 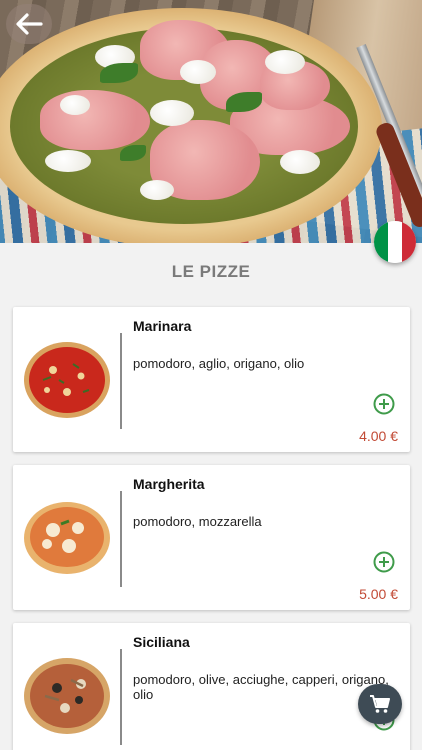 I want to click on pizza-margherita-image, so click(x=67, y=538).